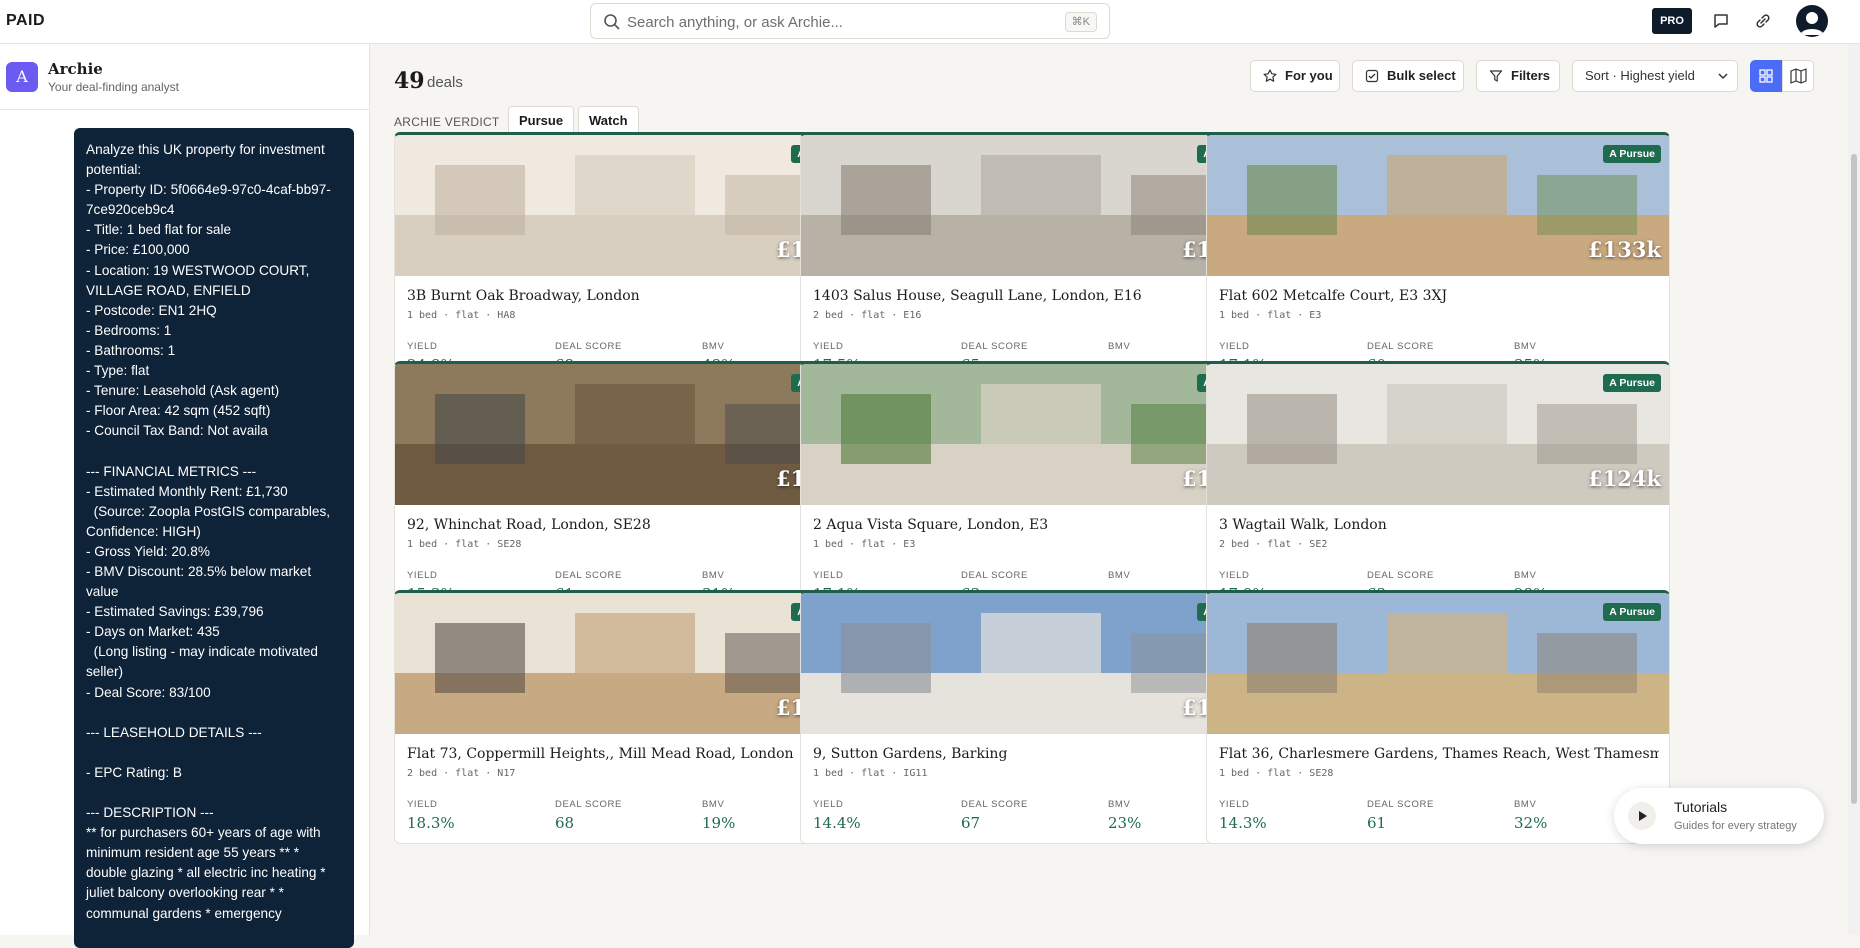 Image resolution: width=1860 pixels, height=948 pixels. I want to click on archie-tagline: Your deal-finding analyst, so click(113, 87).